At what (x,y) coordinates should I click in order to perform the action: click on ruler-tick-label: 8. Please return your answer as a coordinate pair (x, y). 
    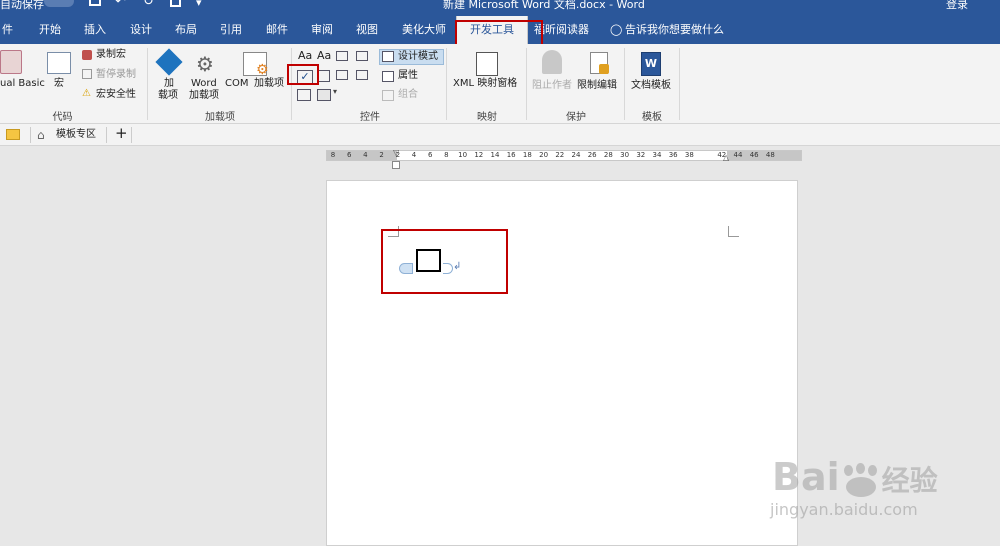
    Looking at the image, I should click on (333, 155).